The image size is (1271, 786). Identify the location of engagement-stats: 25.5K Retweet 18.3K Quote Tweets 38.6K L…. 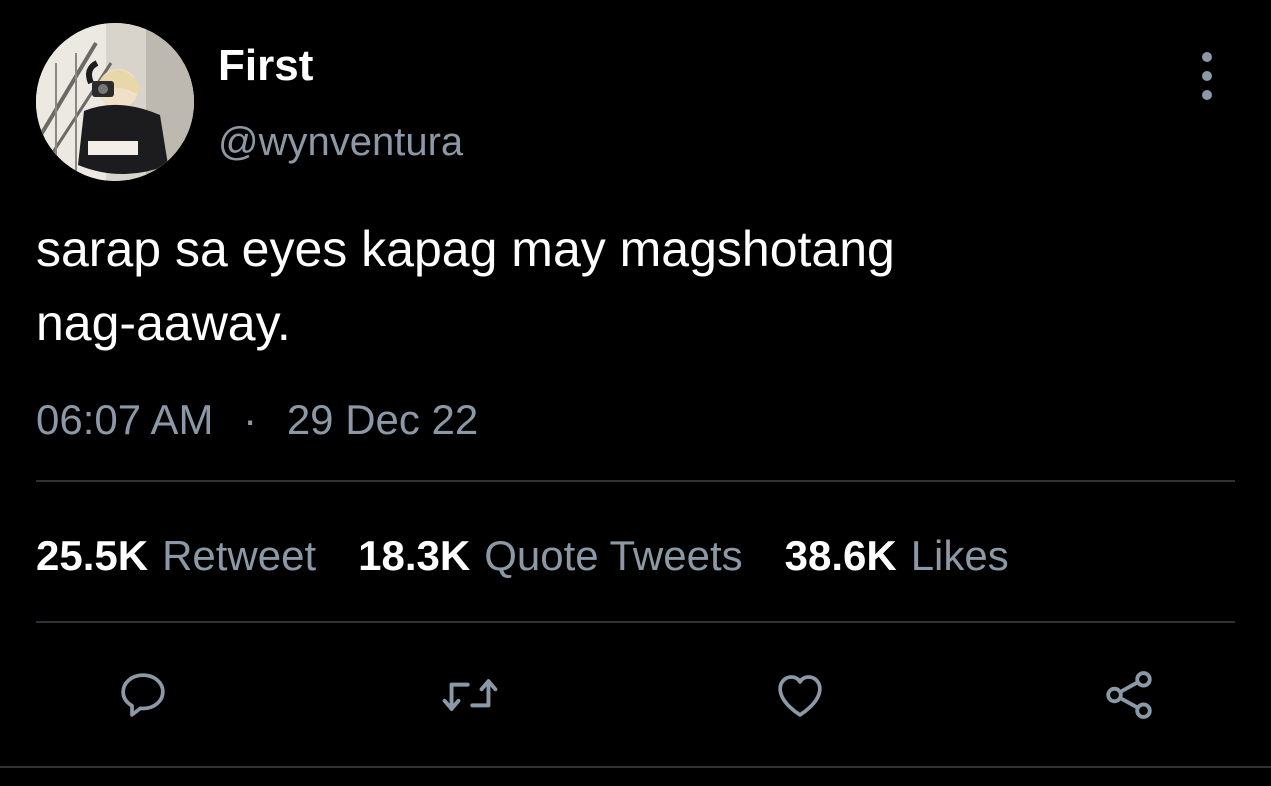
(522, 556).